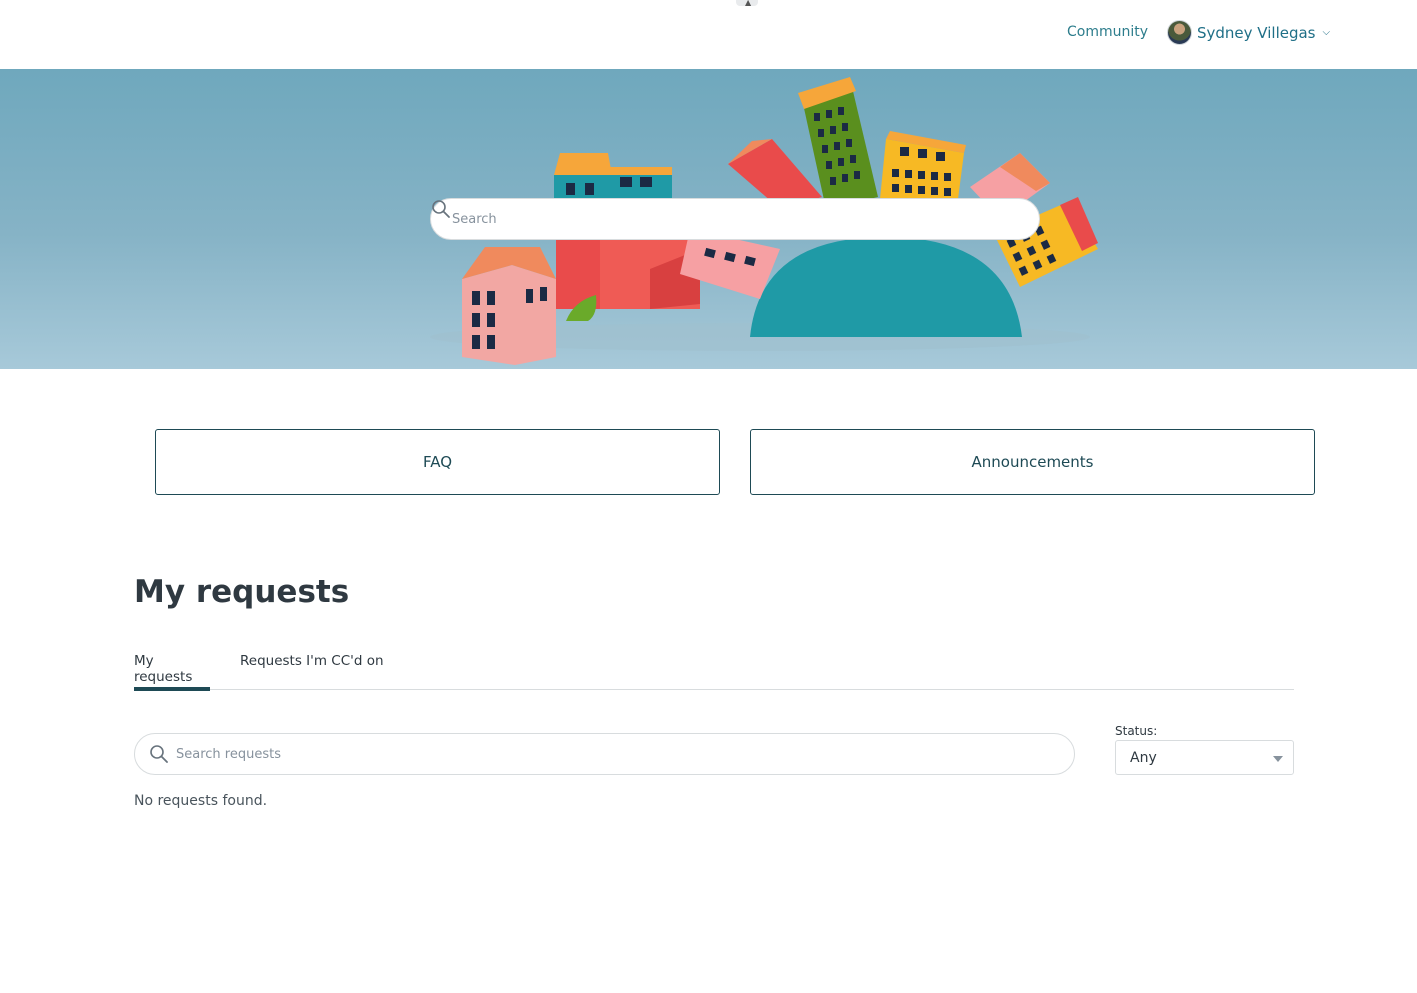 The width and height of the screenshot is (1417, 993). Describe the element at coordinates (312, 670) in the screenshot. I see `tab-requests-cc: Requests I'm CC'd on` at that location.